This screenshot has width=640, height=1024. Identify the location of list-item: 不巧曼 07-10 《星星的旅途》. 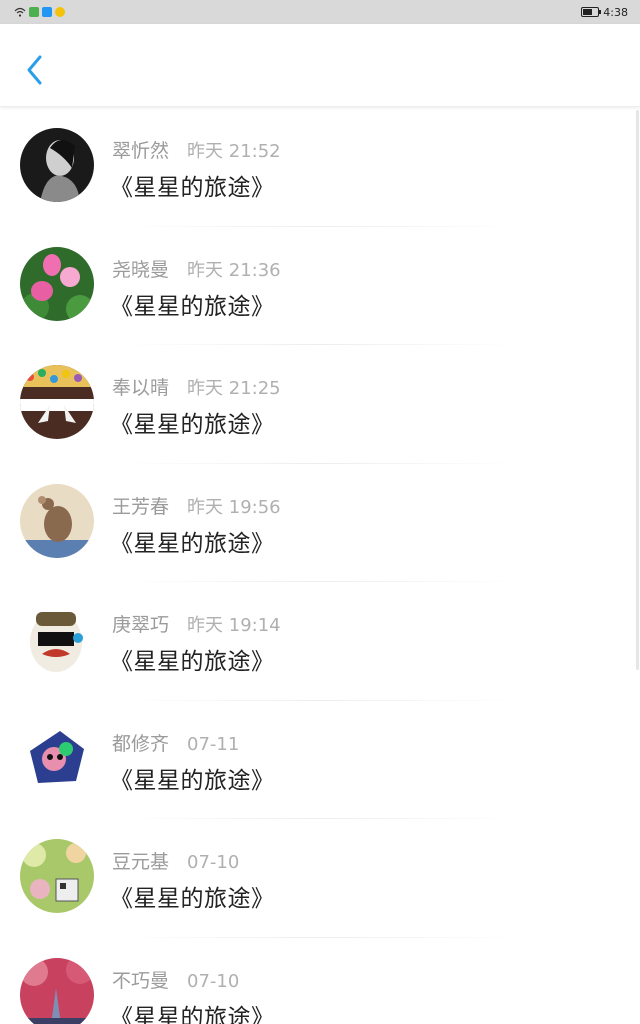
(320, 981).